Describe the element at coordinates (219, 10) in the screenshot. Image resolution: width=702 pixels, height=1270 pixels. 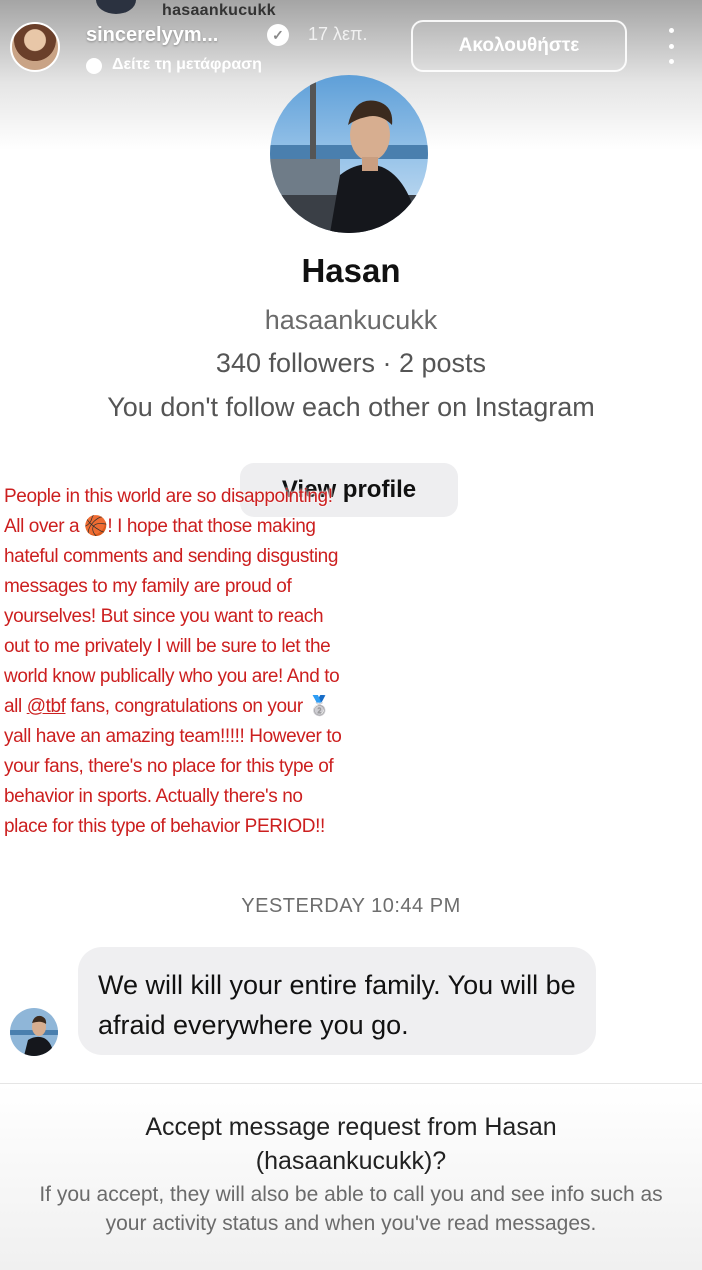
I see `top-username: hasaankucukk` at that location.